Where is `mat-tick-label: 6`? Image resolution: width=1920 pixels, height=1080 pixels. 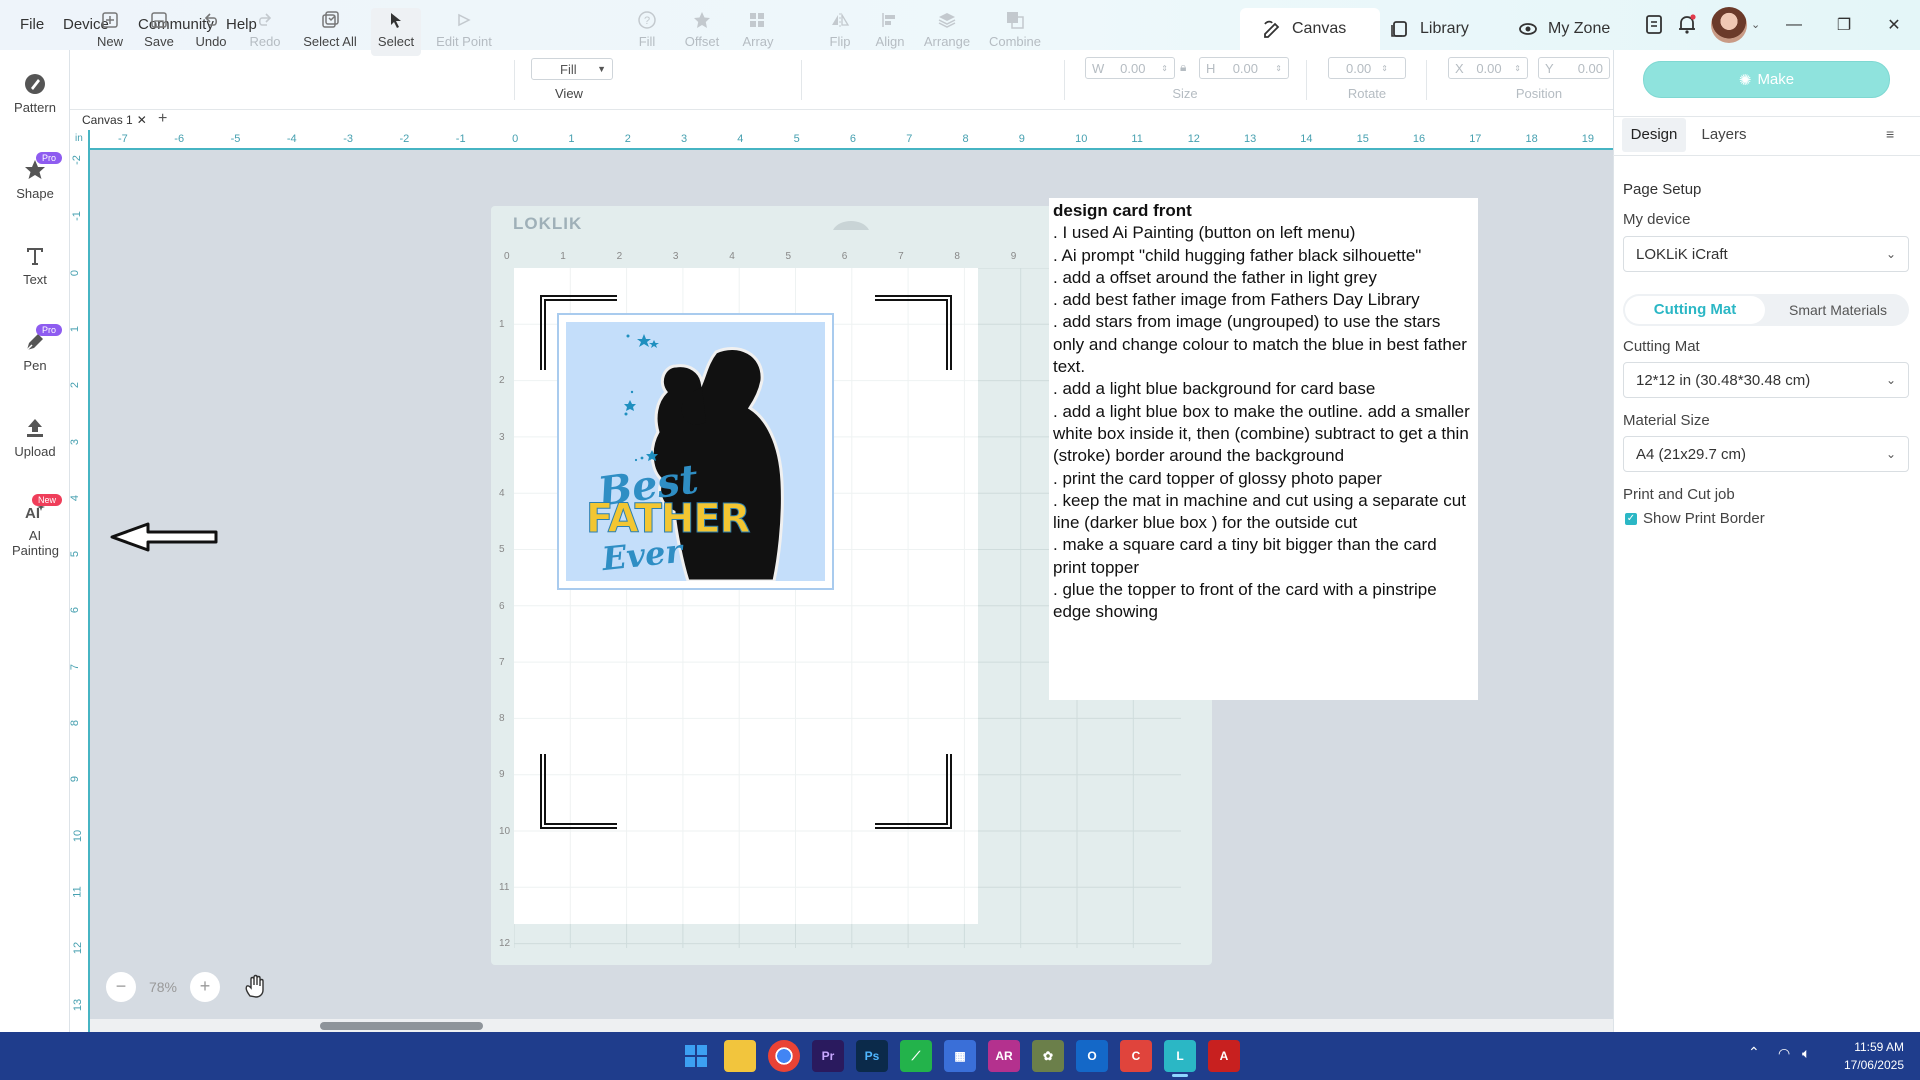 mat-tick-label: 6 is located at coordinates (502, 606).